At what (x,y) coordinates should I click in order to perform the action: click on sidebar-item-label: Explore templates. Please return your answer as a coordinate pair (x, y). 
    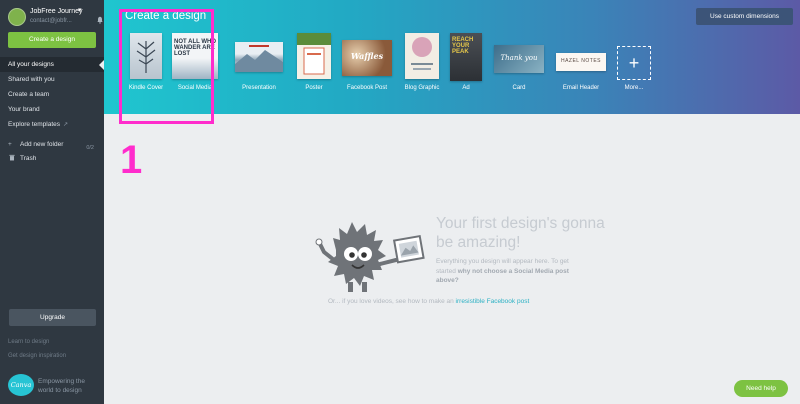
    Looking at the image, I should click on (34, 124).